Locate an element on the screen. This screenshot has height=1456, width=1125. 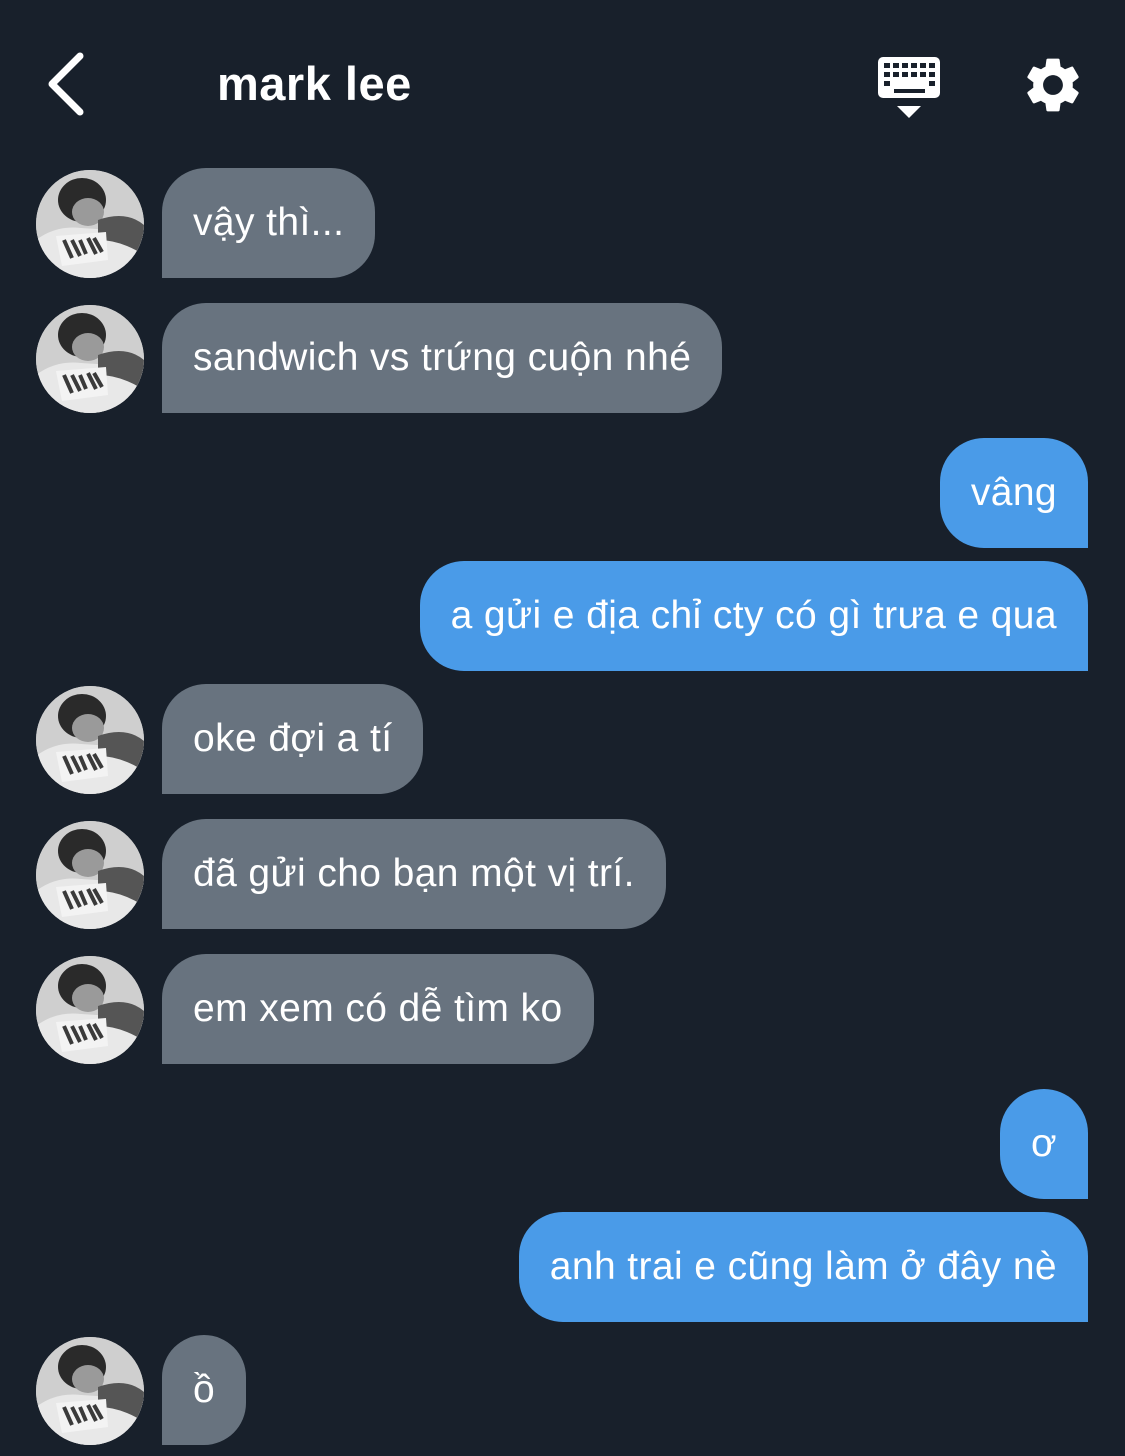
outgoing-message-bubble: vâng is located at coordinates (1013, 493).